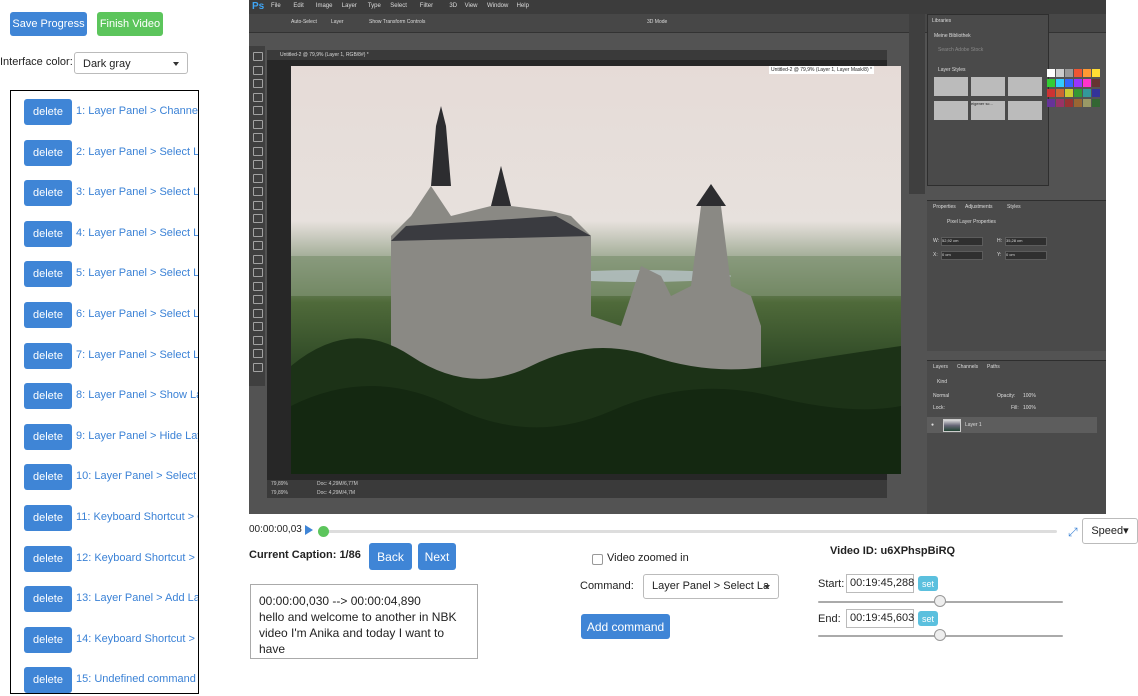  I want to click on ps-menu-item: Window, so click(498, 6).